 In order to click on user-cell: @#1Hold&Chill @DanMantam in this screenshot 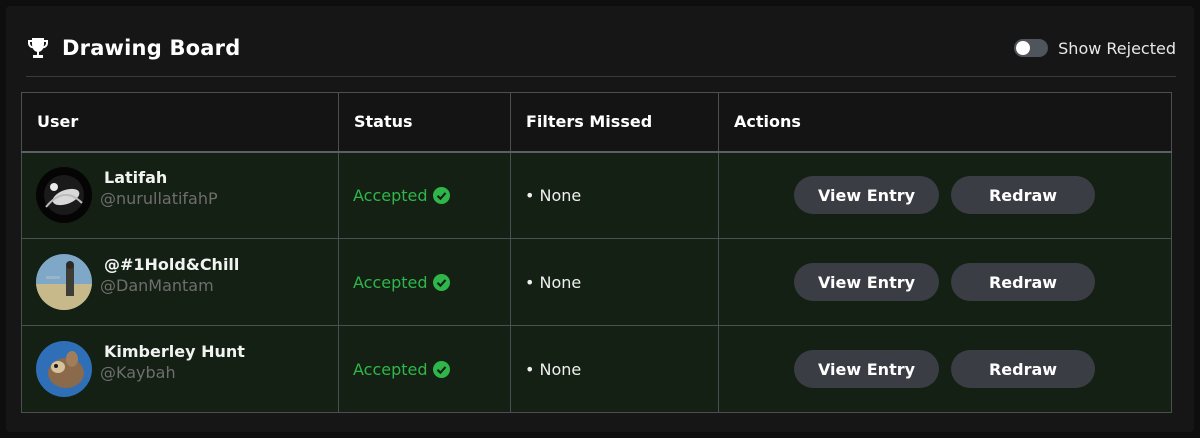, I will do `click(180, 282)`.